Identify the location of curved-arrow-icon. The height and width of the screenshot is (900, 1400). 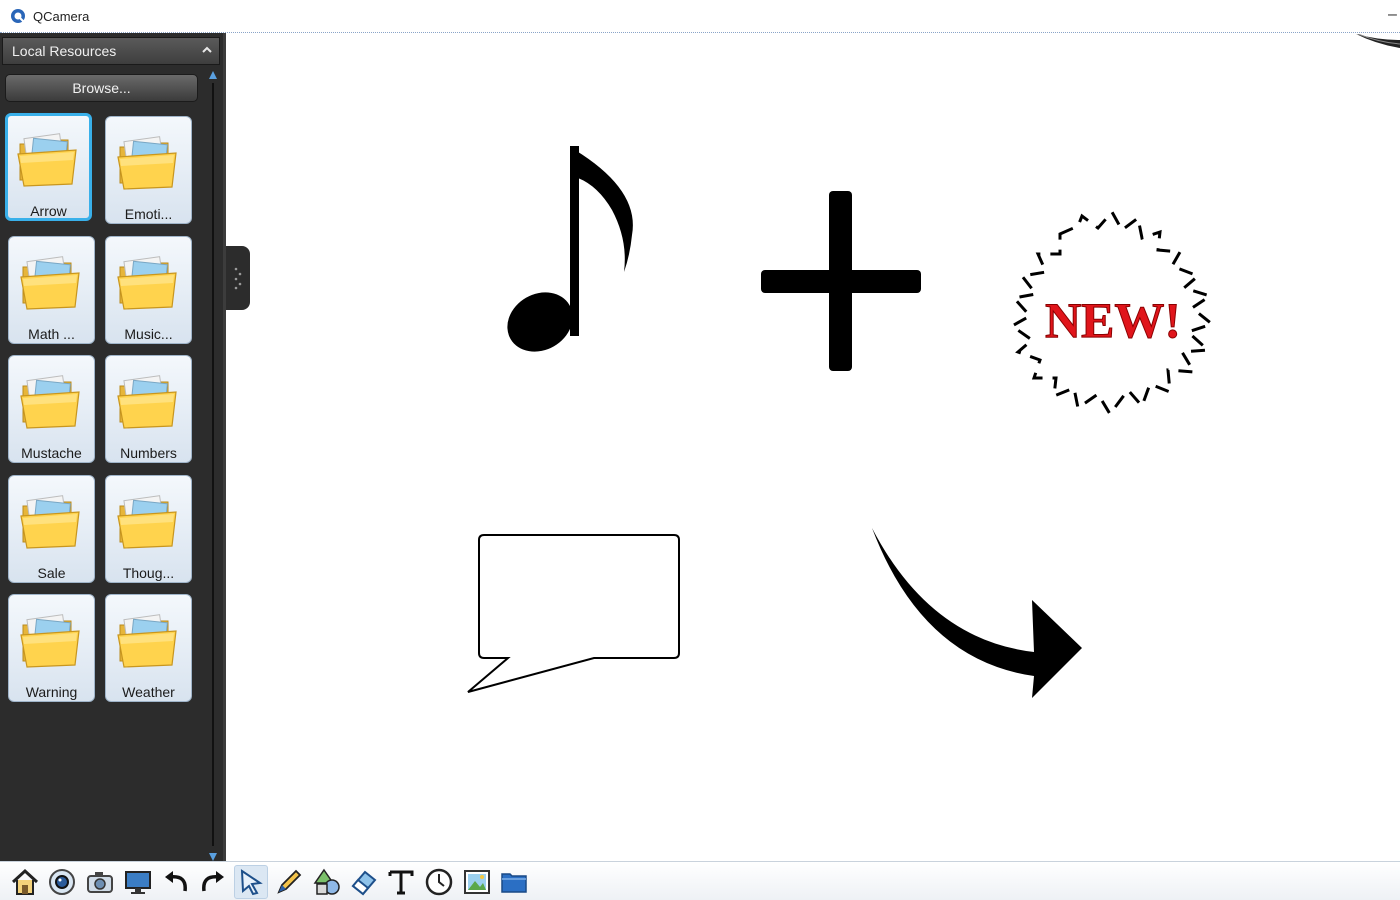
(977, 613).